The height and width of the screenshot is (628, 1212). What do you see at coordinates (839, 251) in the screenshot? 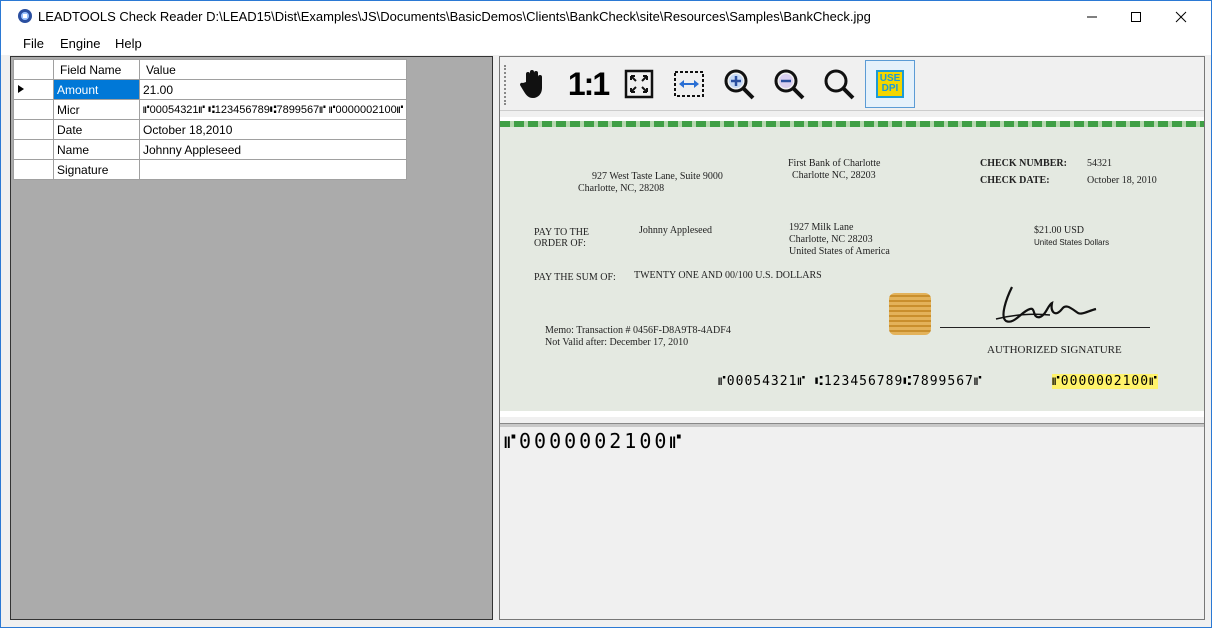
I see `payee-address-line3: United States of America` at bounding box center [839, 251].